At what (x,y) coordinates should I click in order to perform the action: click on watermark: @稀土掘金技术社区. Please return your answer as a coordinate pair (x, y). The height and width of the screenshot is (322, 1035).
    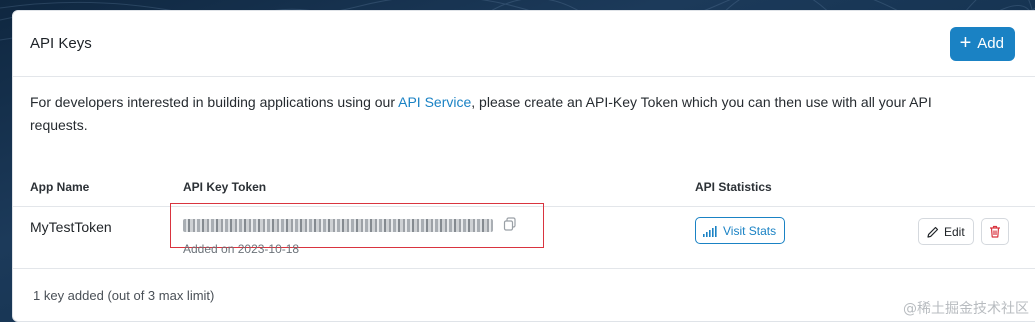
    Looking at the image, I should click on (966, 309).